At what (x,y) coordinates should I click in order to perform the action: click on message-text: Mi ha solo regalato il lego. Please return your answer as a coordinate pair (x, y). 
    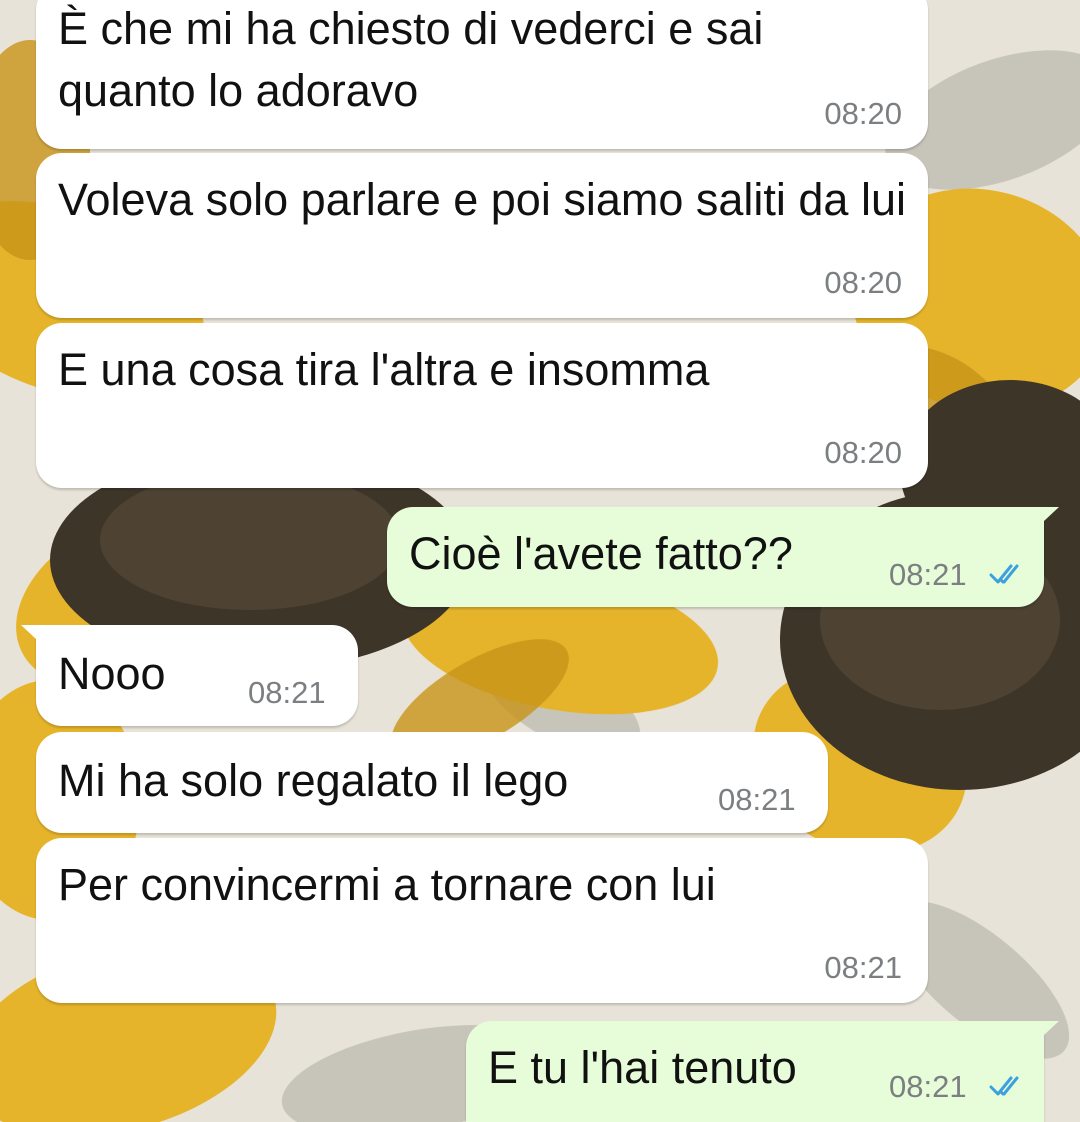
    Looking at the image, I should click on (313, 780).